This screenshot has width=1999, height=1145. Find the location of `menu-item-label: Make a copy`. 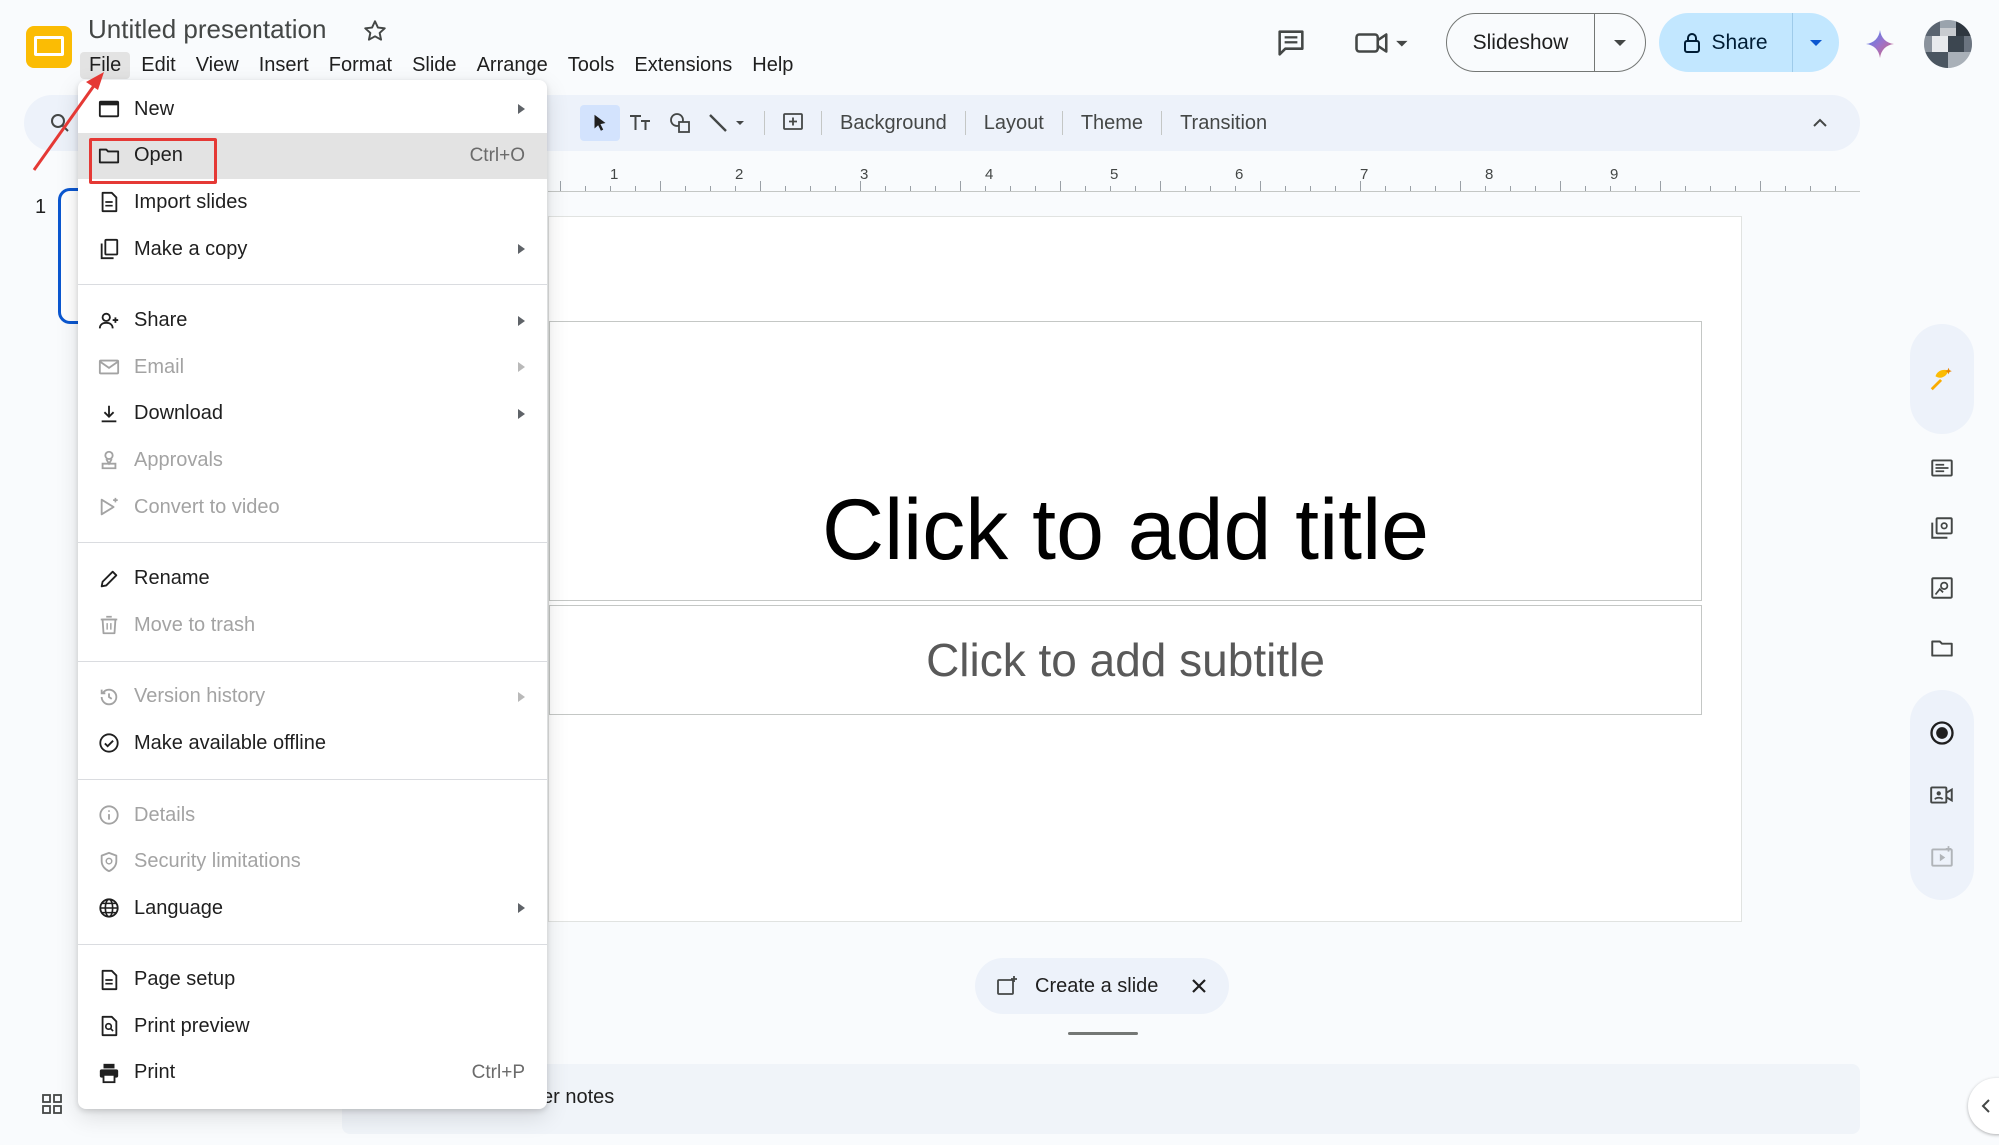

menu-item-label: Make a copy is located at coordinates (191, 248).